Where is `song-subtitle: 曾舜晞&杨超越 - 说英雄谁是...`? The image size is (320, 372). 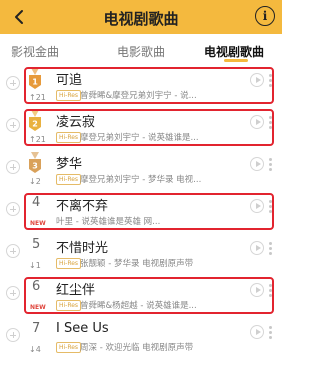 song-subtitle: 曾舜晞&杨超越 - 说英雄谁是... is located at coordinates (138, 306).